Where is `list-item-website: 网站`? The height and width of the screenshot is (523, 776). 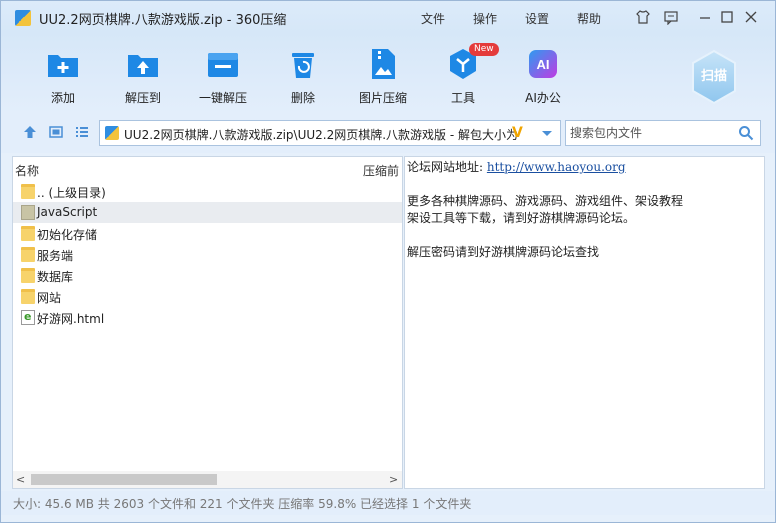 list-item-website: 网站 is located at coordinates (207, 296).